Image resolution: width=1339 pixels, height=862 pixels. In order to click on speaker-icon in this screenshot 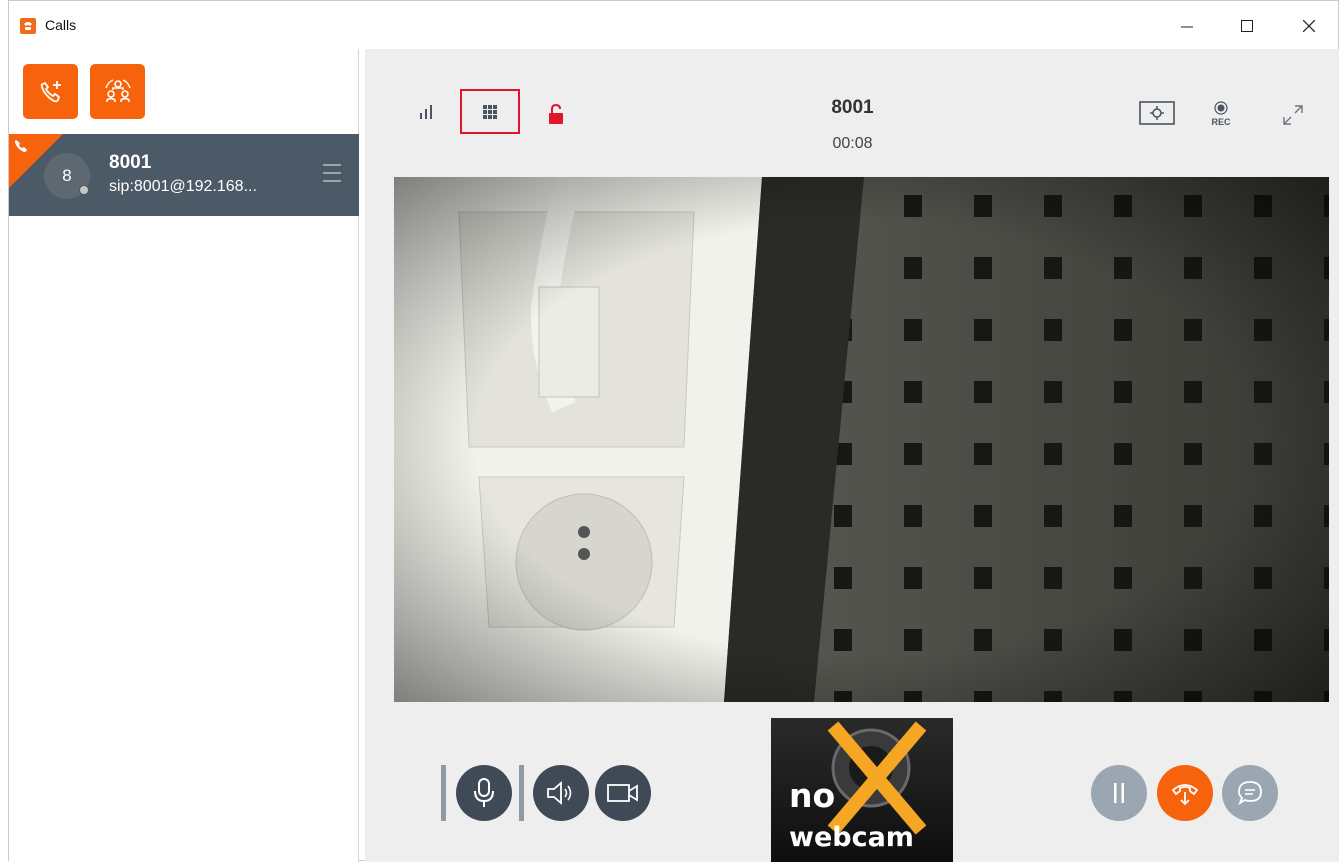, I will do `click(559, 793)`.